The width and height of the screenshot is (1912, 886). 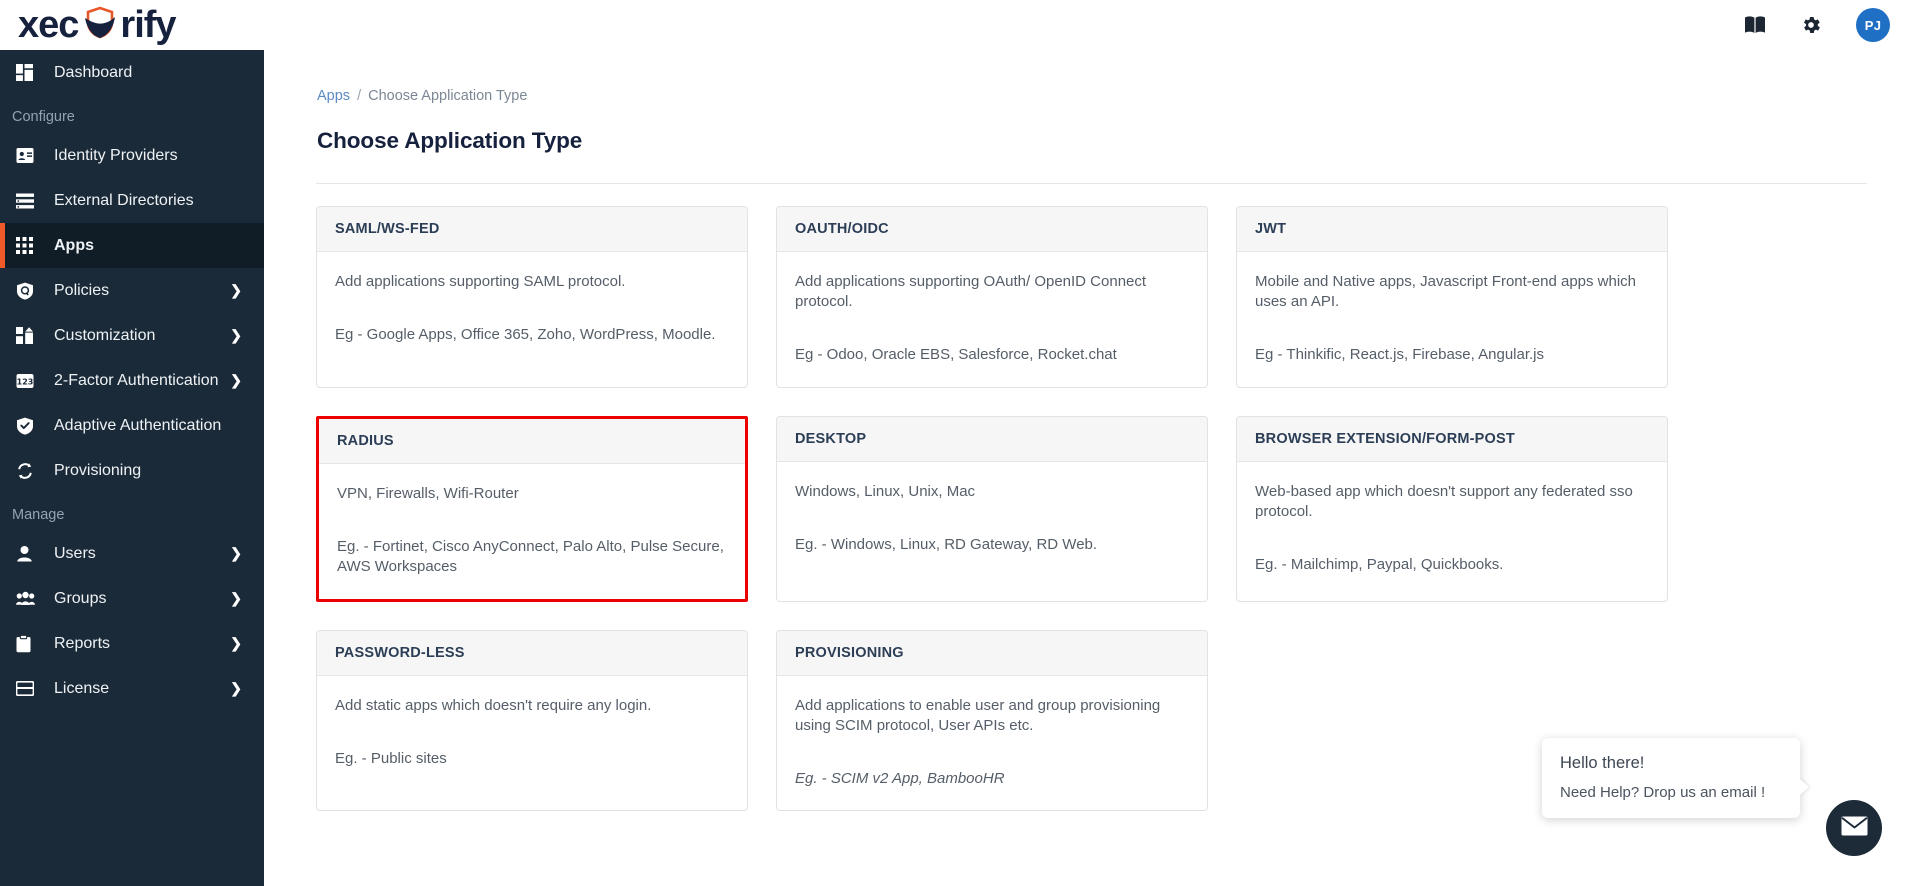 I want to click on sidebar-item-identity-providers: Identity Providers, so click(x=132, y=155).